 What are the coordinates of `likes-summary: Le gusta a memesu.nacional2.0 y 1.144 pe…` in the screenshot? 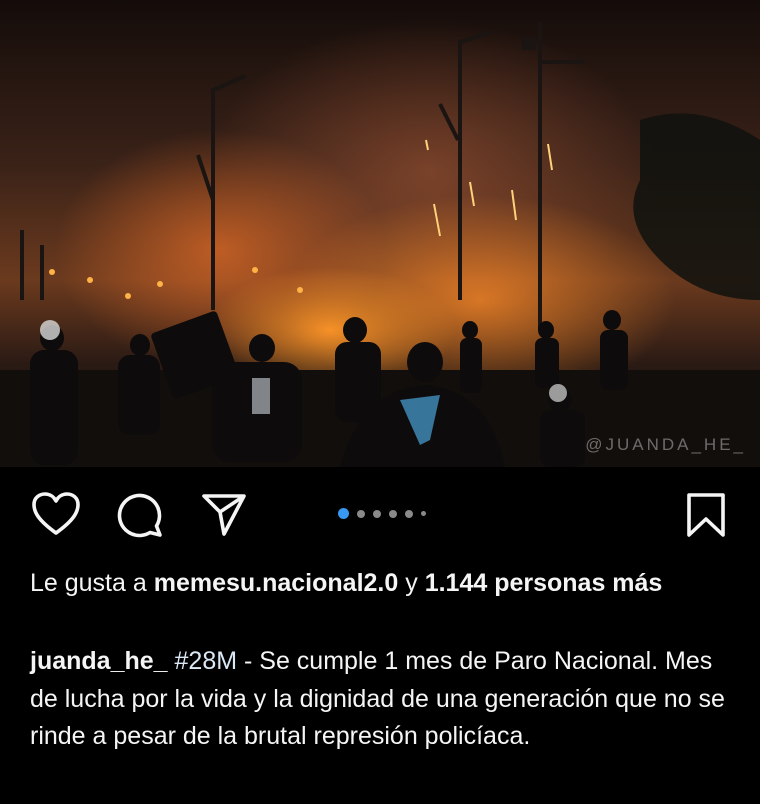 It's located at (380, 583).